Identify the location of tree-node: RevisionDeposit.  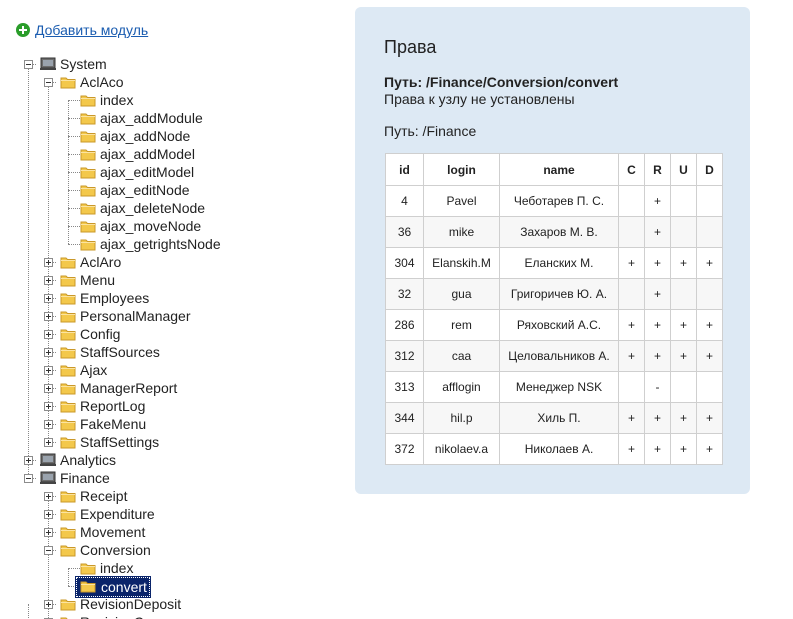
(170, 604).